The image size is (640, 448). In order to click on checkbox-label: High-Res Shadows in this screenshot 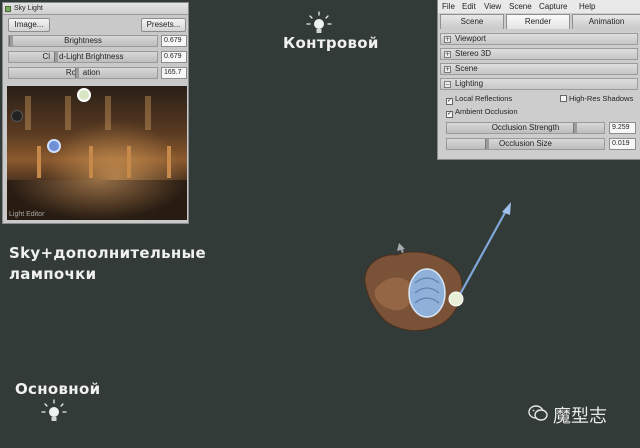, I will do `click(601, 98)`.